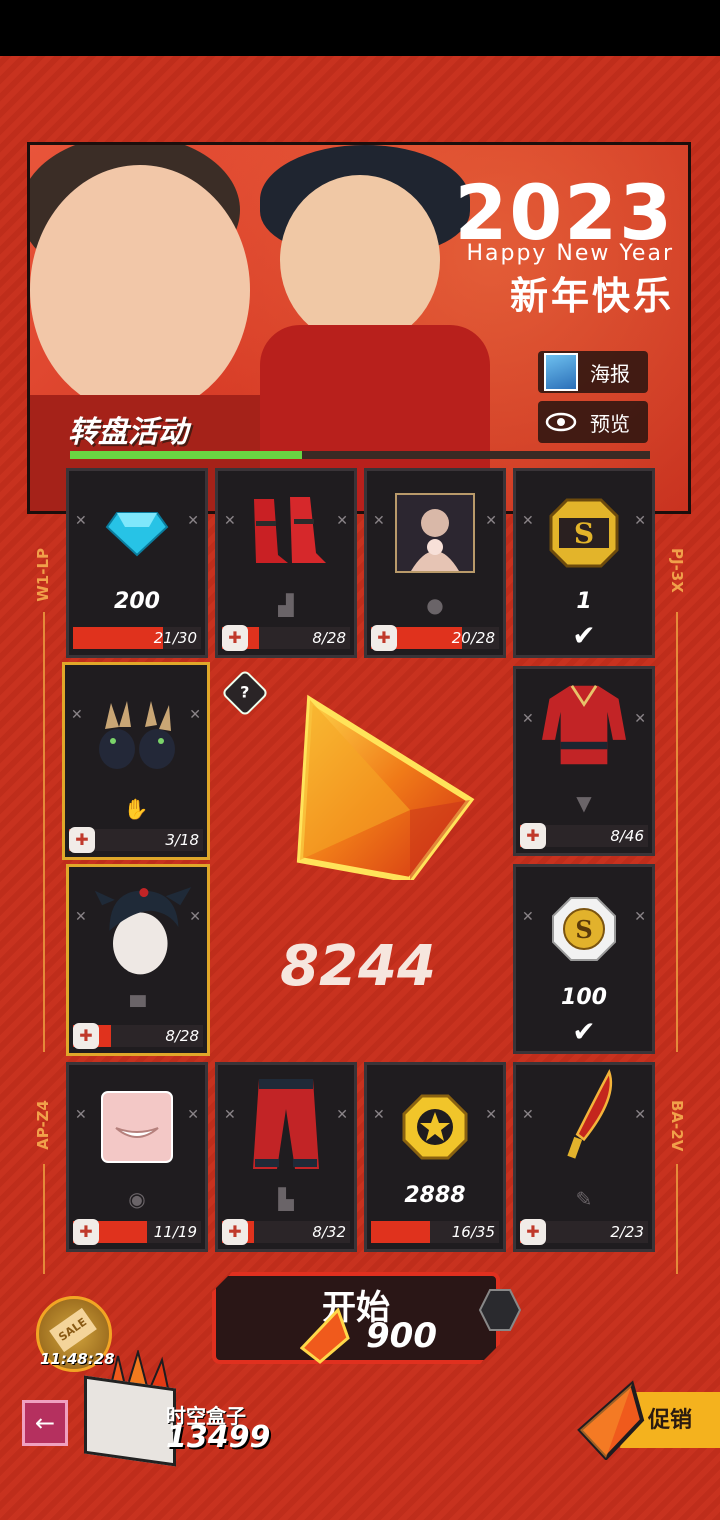  I want to click on s-ticket-icon: S, so click(584, 533).